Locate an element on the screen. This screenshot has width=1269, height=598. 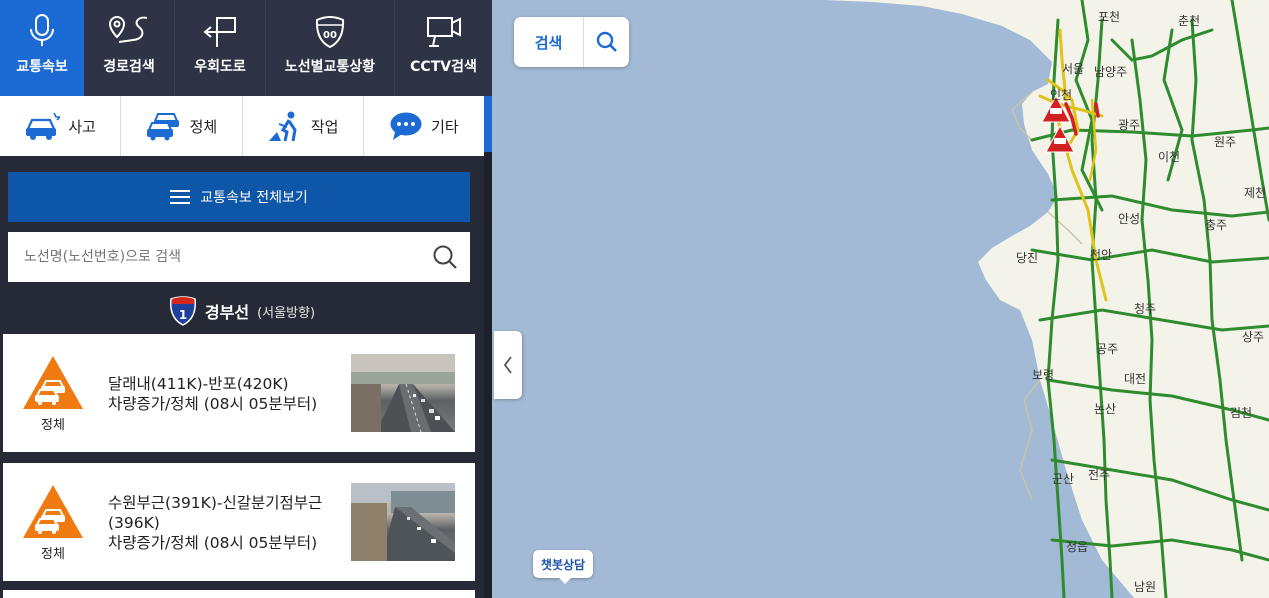
city-label: 제천 is located at coordinates (1255, 193).